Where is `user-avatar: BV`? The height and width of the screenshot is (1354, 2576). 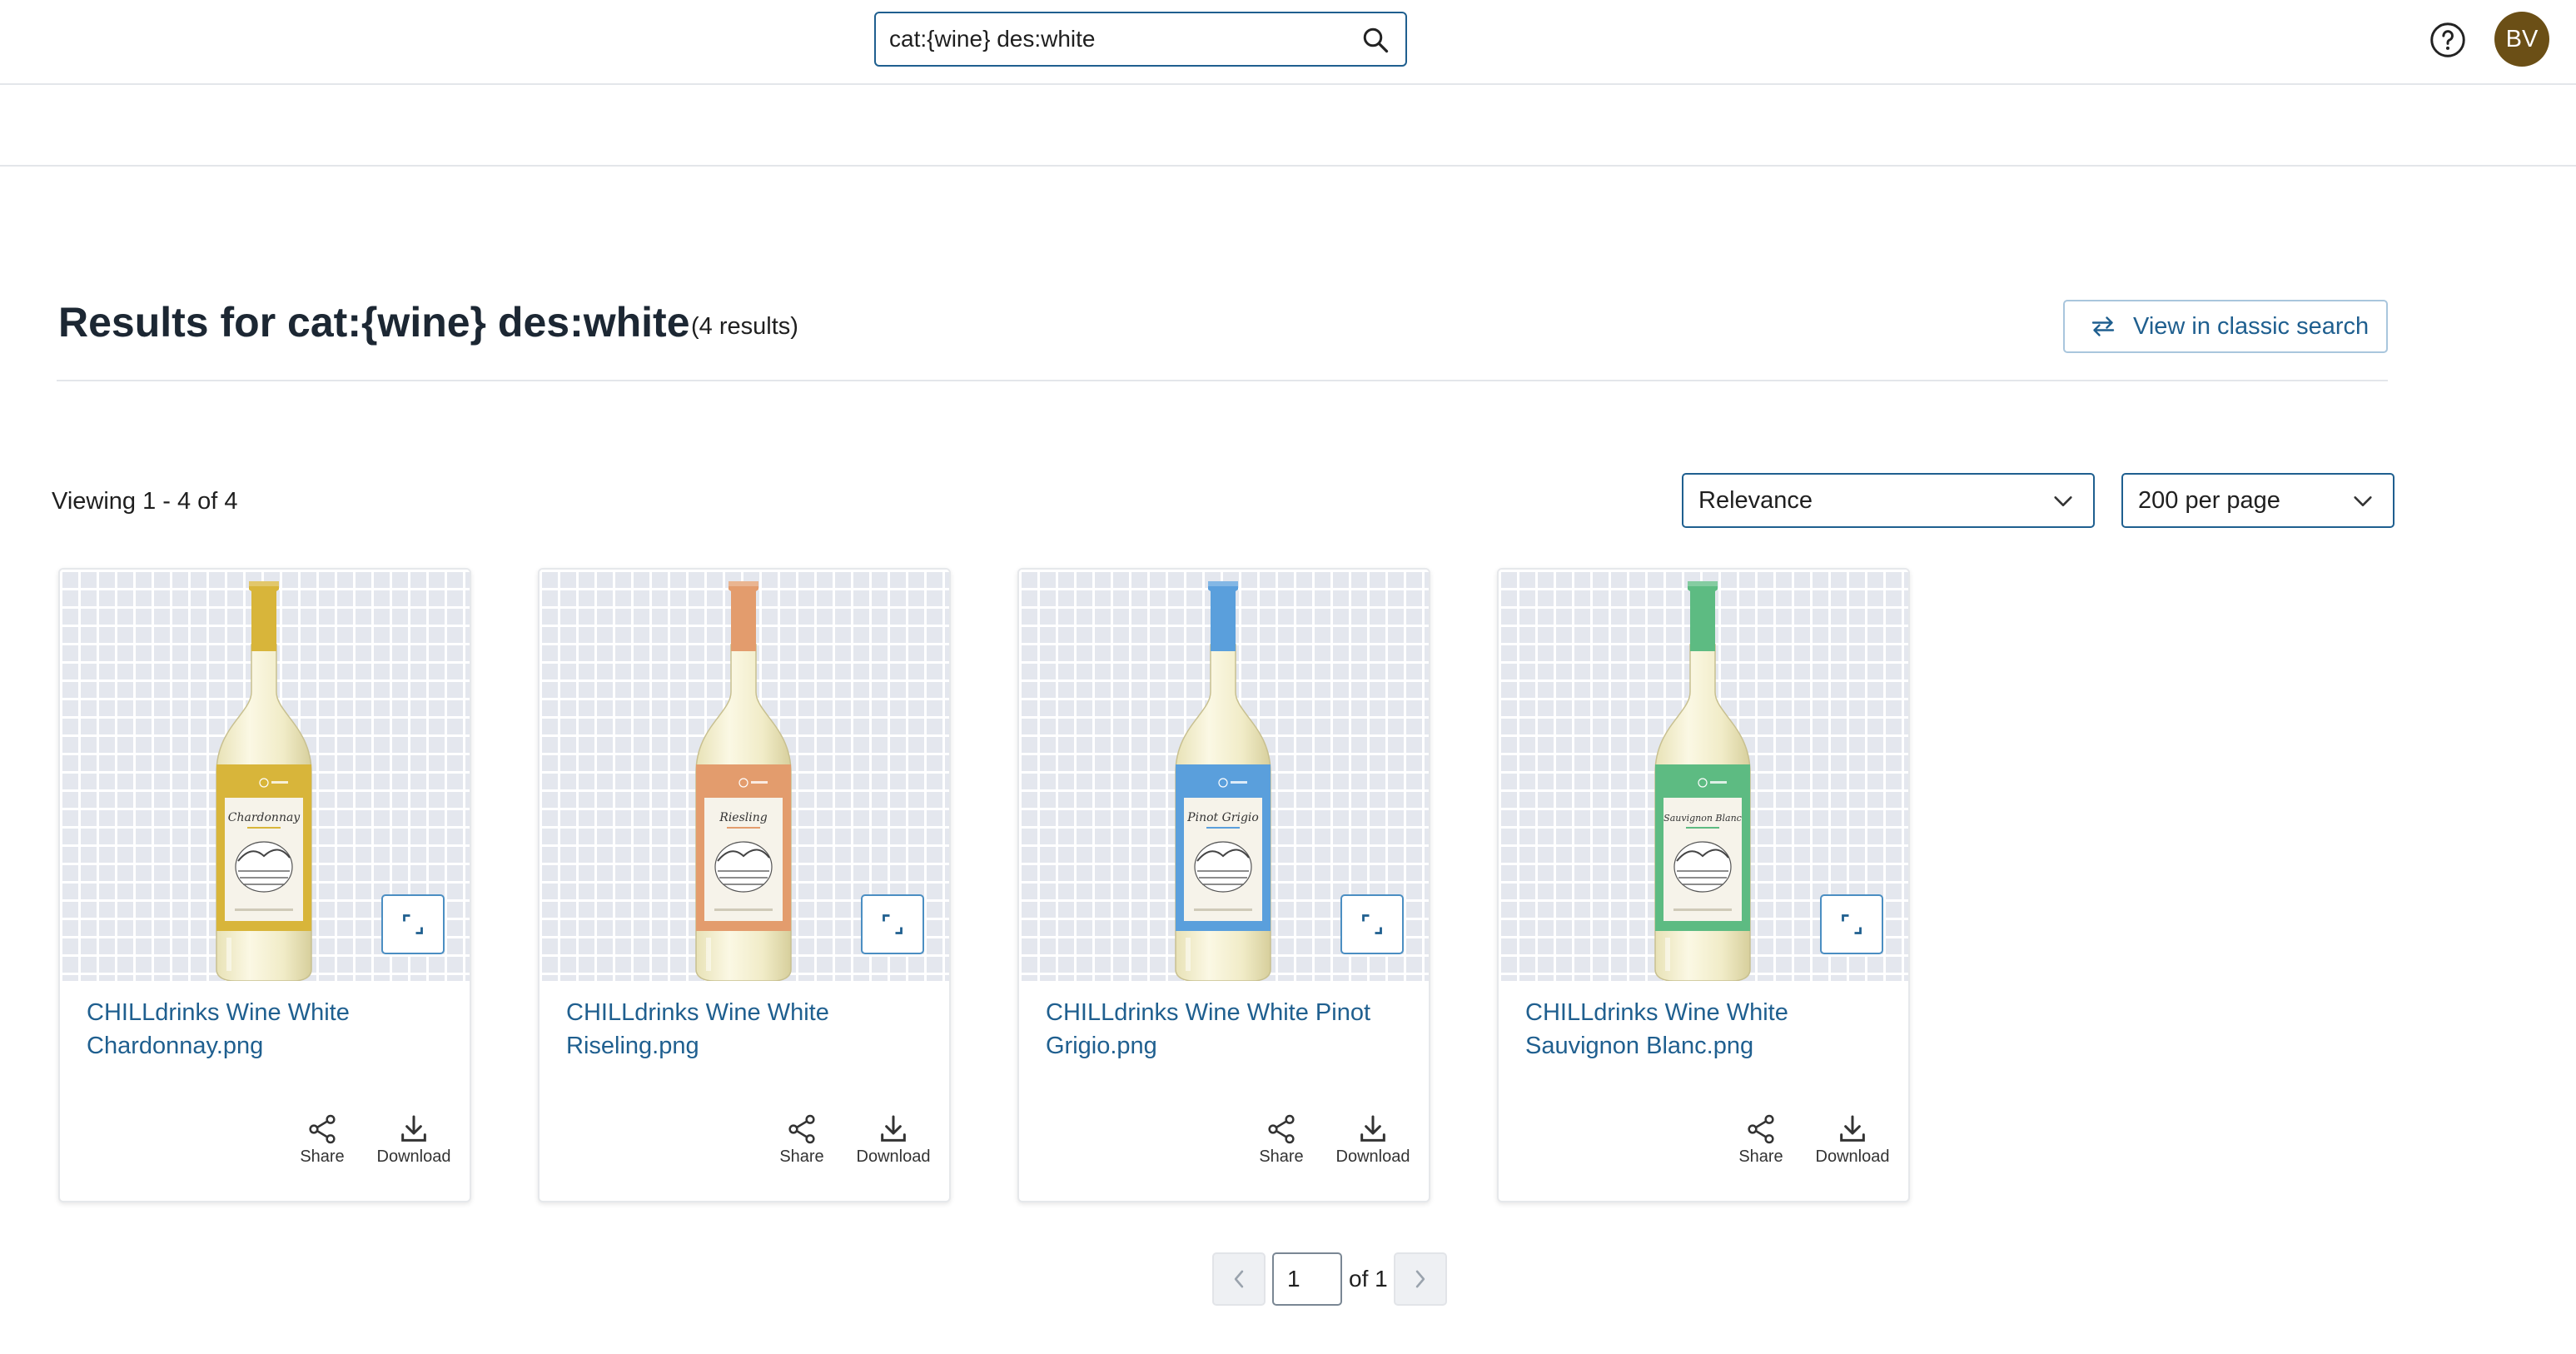 user-avatar: BV is located at coordinates (2521, 39).